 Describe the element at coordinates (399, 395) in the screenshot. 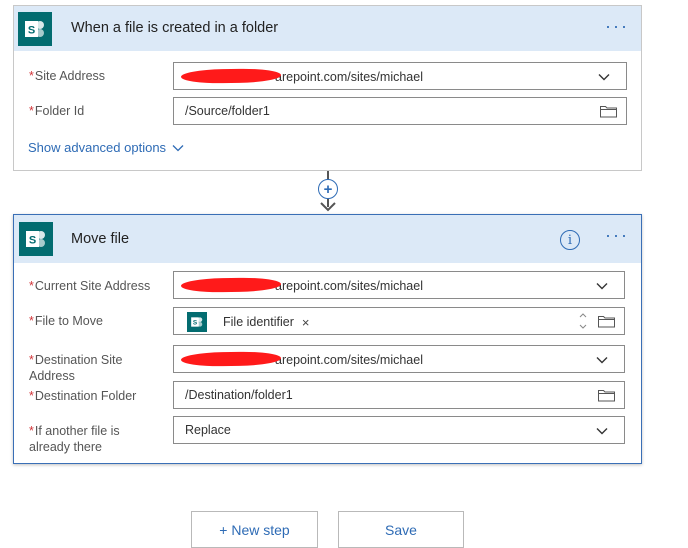

I see `destination-folder-input: /Destination/folder1` at that location.